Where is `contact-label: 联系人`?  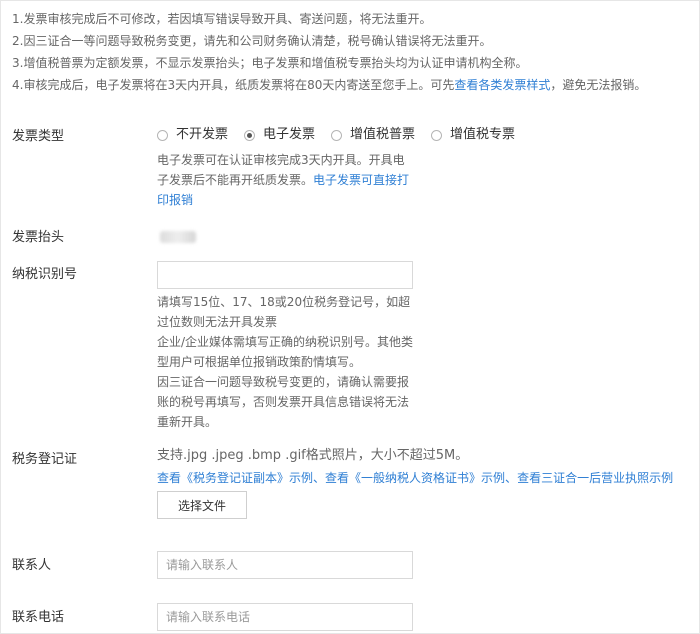 contact-label: 联系人 is located at coordinates (32, 565).